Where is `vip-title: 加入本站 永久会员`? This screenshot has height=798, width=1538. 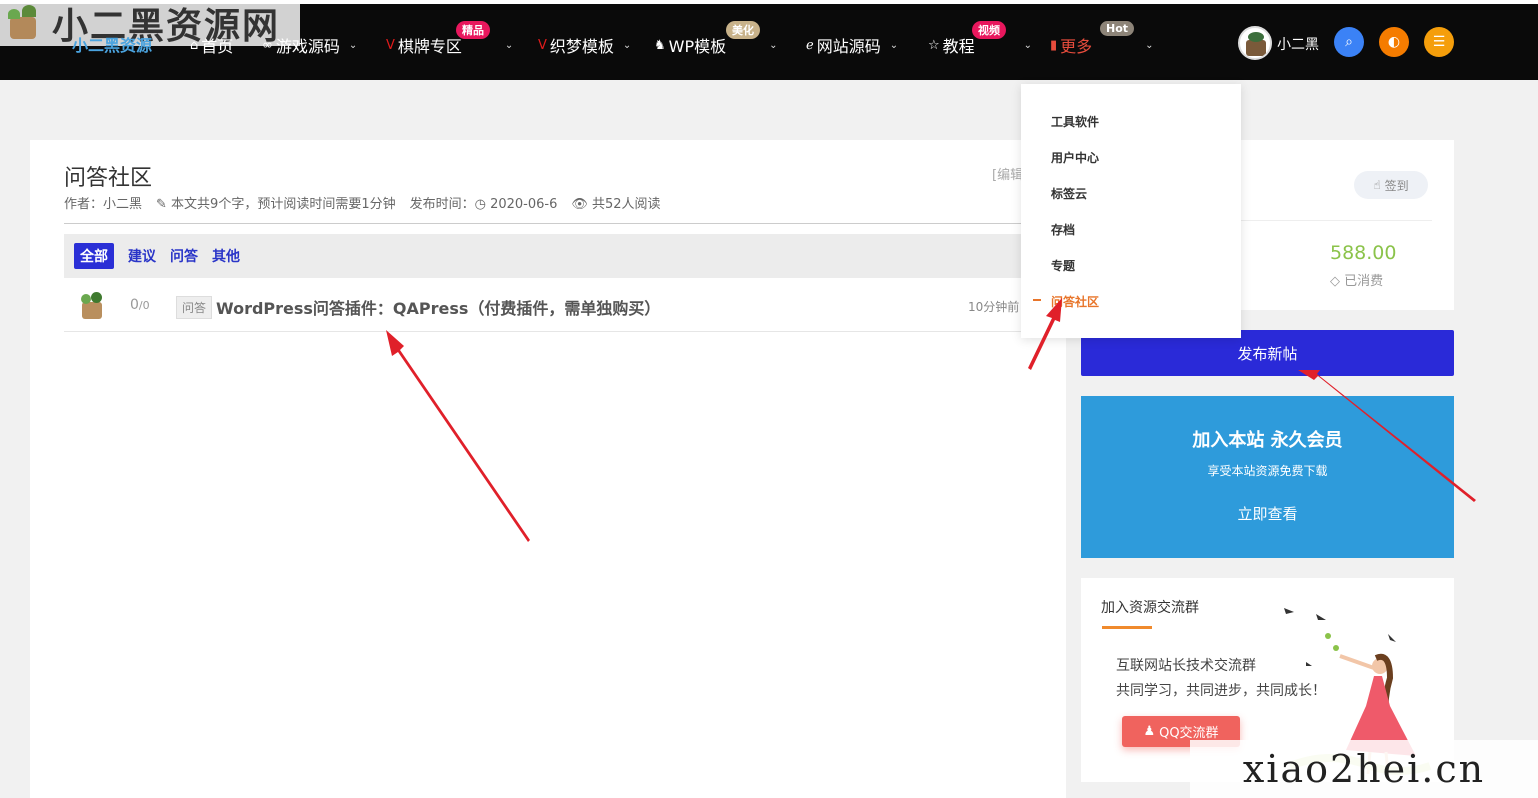 vip-title: 加入本站 永久会员 is located at coordinates (1267, 440).